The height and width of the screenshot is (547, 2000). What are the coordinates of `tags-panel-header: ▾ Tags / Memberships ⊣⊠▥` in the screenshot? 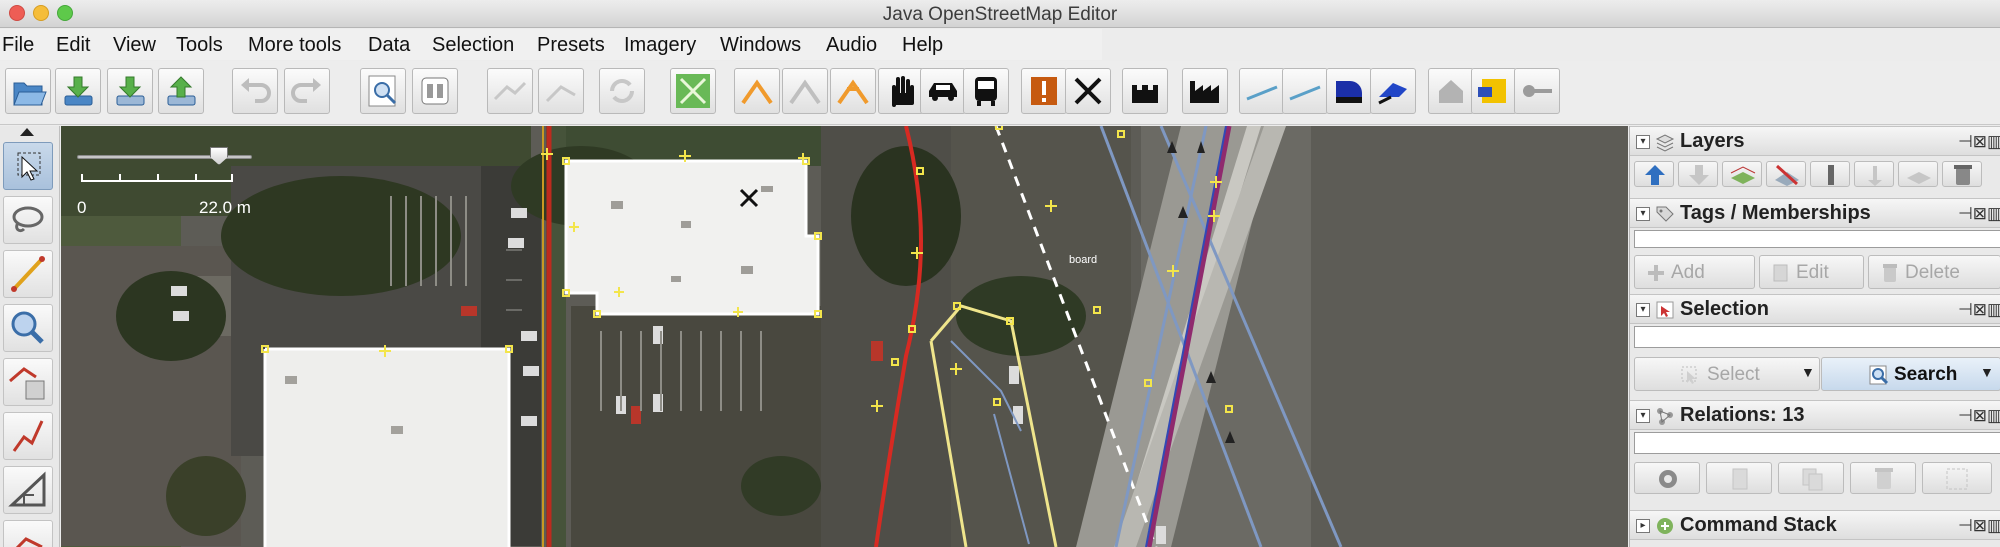 It's located at (1815, 213).